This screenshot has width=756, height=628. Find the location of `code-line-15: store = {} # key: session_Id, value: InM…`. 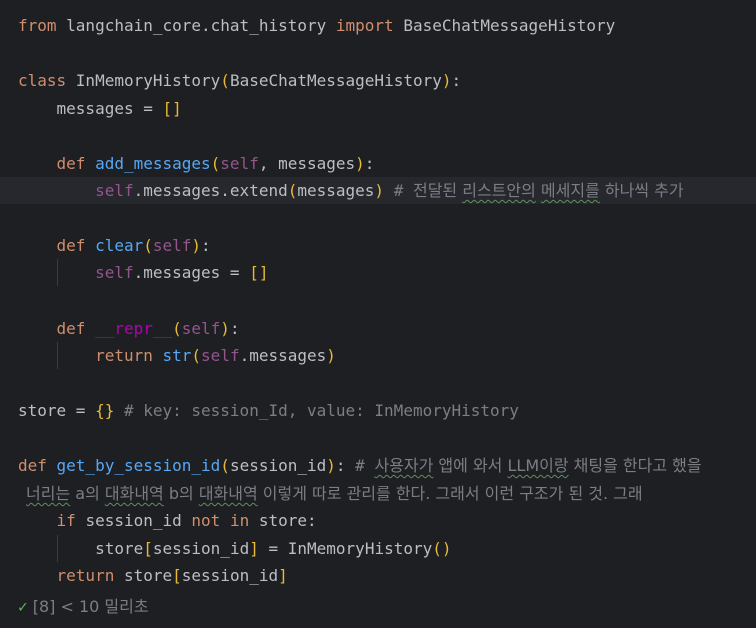

code-line-15: store = {} # key: session_Id, value: InM… is located at coordinates (268, 410).